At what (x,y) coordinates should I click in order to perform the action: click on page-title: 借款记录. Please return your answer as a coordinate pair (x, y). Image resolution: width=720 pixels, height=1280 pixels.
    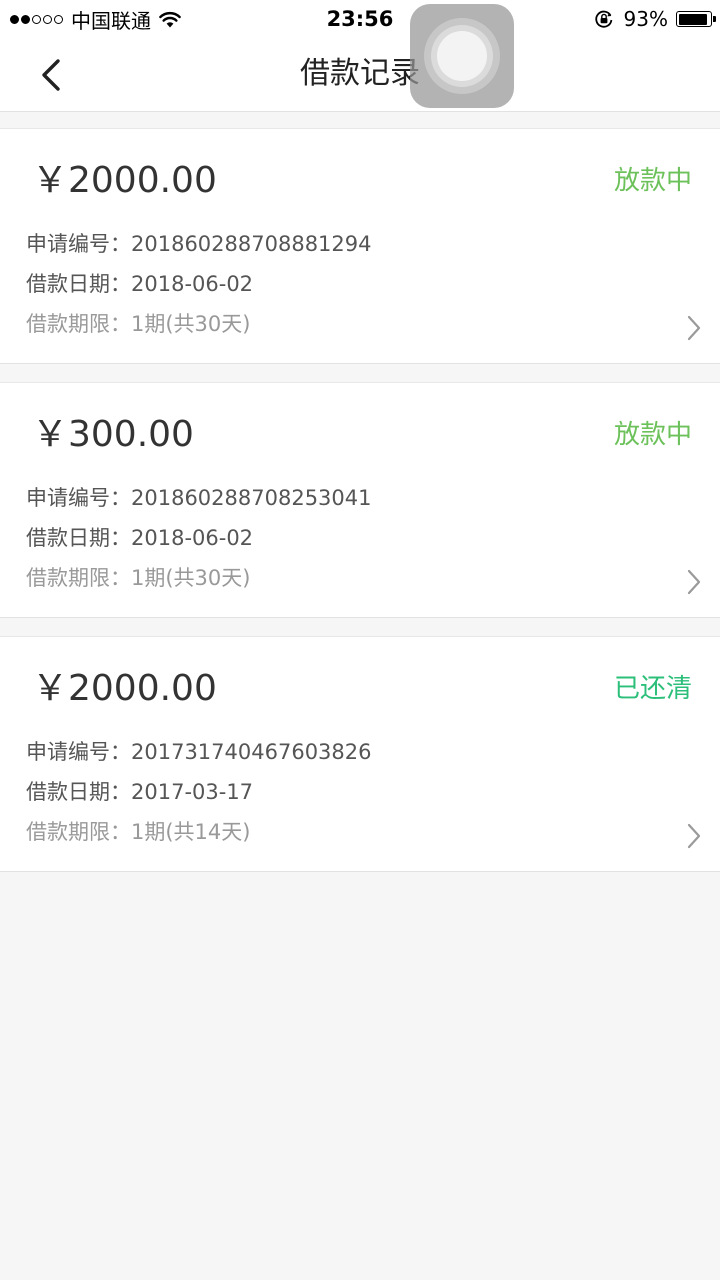
    Looking at the image, I should click on (360, 73).